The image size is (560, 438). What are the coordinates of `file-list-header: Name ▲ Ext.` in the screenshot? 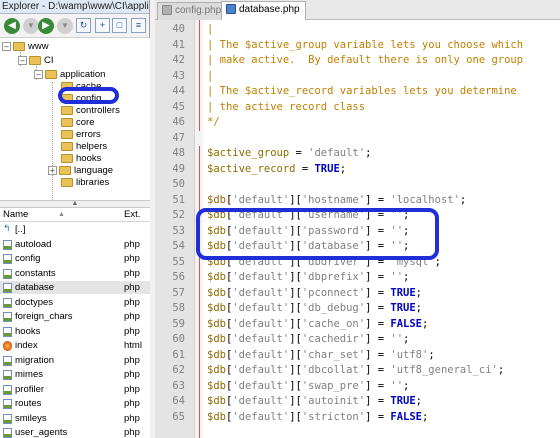 It's located at (75, 215).